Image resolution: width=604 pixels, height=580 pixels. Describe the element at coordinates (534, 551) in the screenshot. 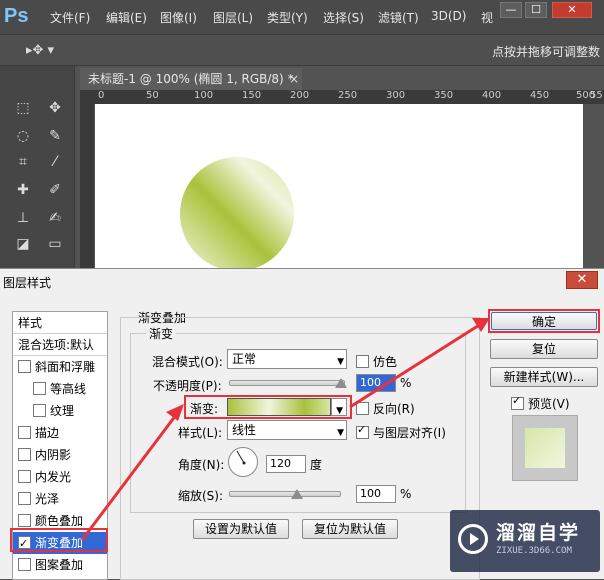

I see `watermark-url: ZIXUE.3D66.COM` at that location.